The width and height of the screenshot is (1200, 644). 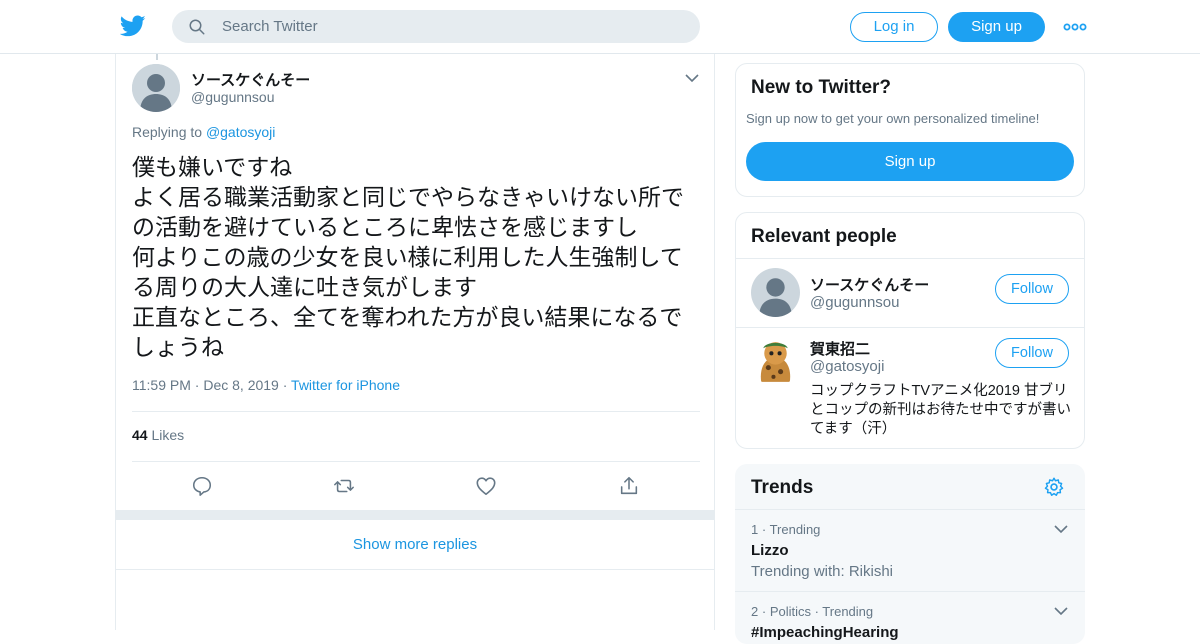 I want to click on person-handle: @gugunnsou, so click(x=854, y=302).